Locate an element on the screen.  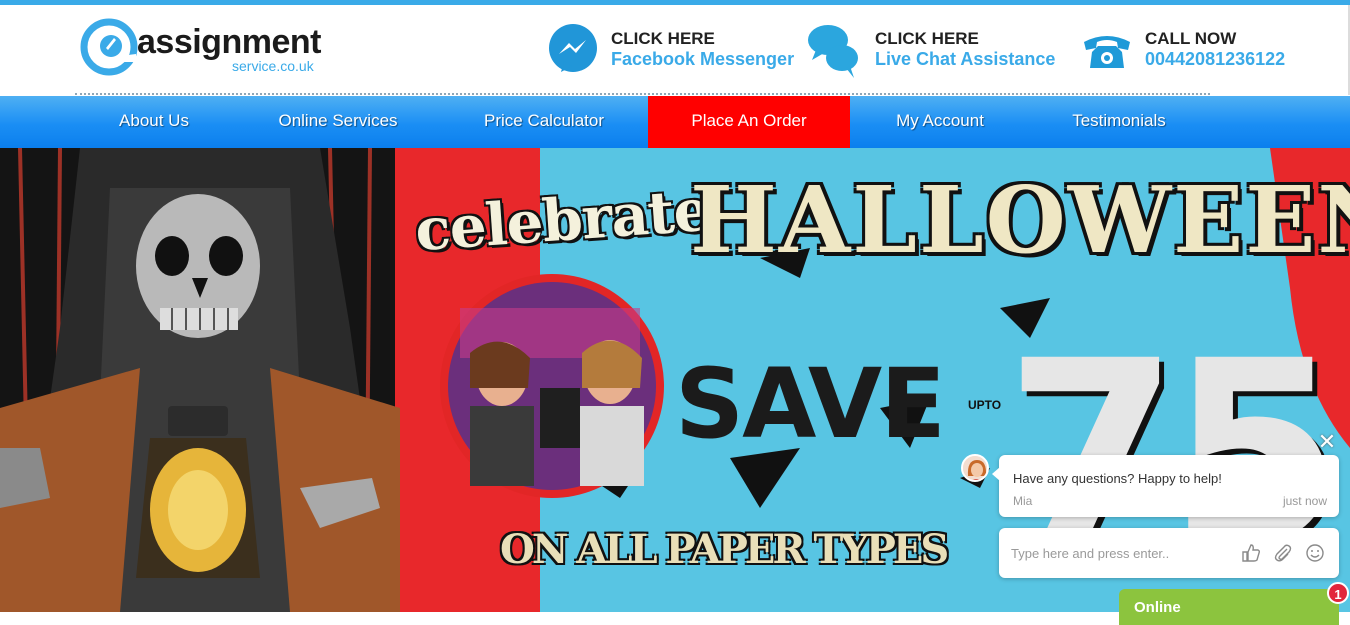
nav-online-services: Online Services is located at coordinates (338, 122).